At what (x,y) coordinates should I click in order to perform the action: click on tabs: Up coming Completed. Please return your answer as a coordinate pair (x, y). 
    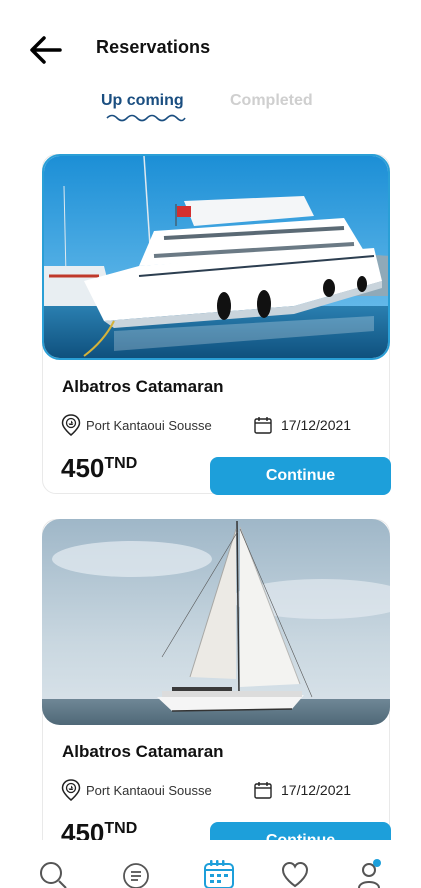
    Looking at the image, I should click on (210, 112).